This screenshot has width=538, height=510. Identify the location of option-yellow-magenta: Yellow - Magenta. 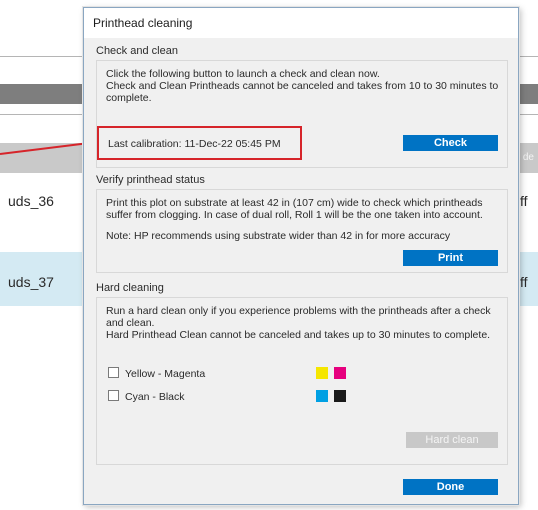
(156, 373).